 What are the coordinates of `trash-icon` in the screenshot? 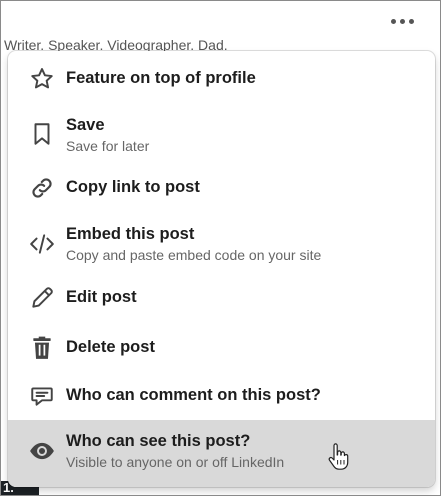 It's located at (42, 348).